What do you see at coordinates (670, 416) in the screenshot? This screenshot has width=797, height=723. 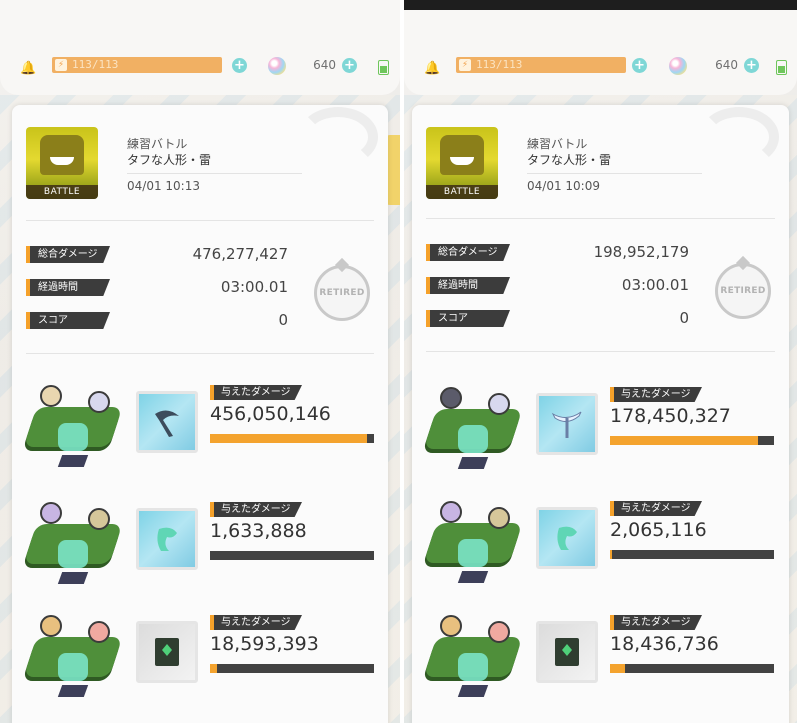 I see `damage-value: 178,450,327` at bounding box center [670, 416].